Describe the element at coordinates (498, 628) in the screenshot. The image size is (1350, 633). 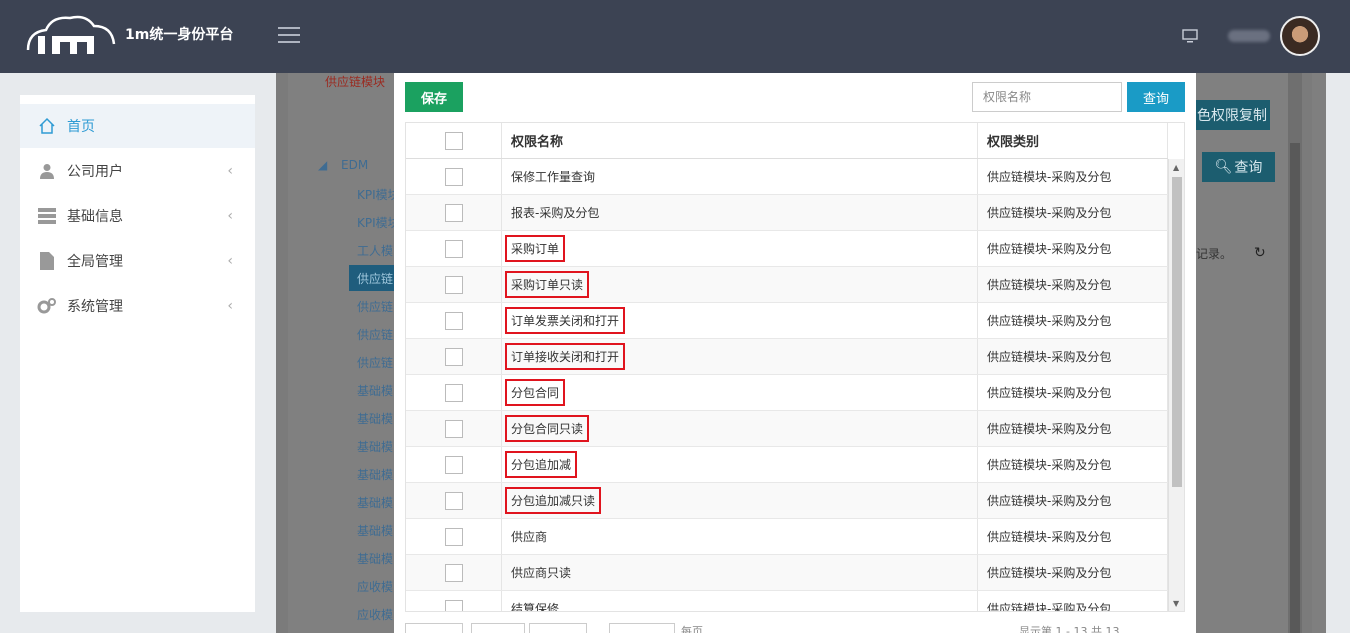
I see `pager-page-input` at that location.